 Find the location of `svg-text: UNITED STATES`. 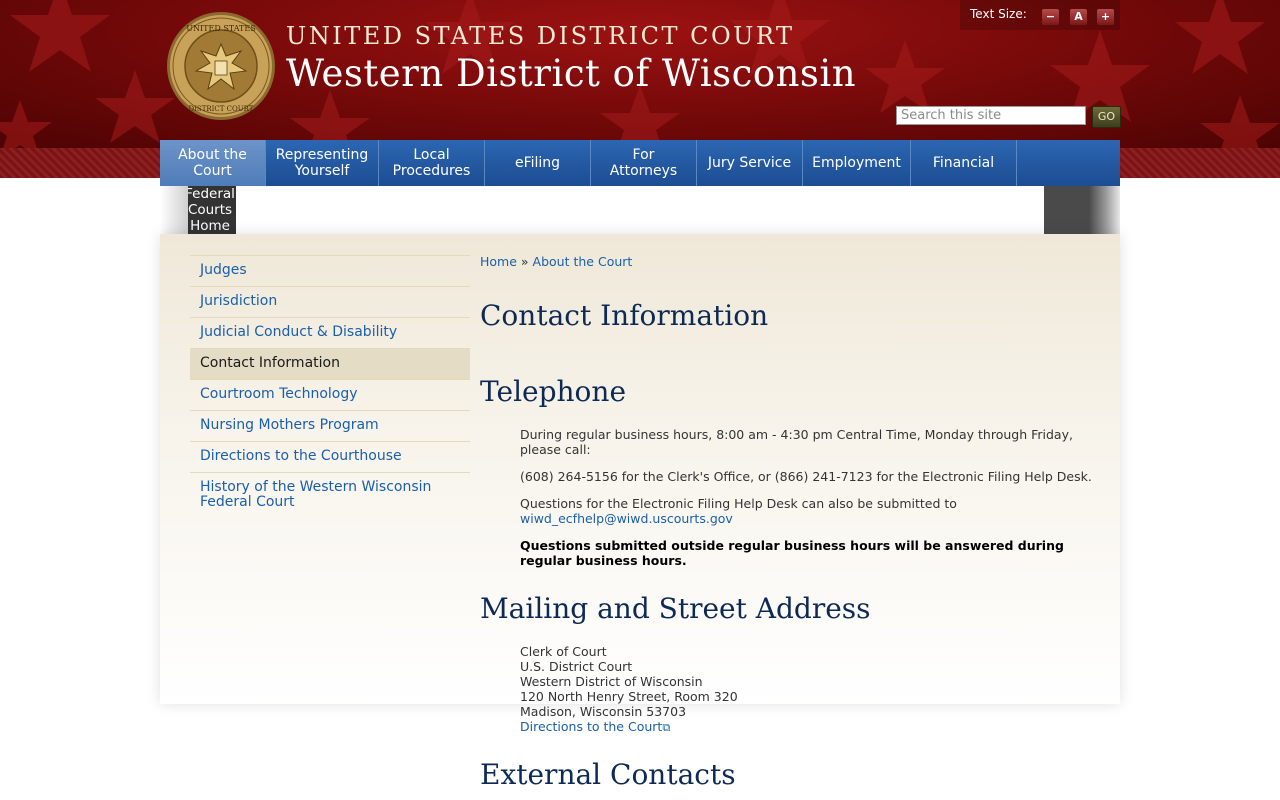

svg-text: UNITED STATES is located at coordinates (220, 28).